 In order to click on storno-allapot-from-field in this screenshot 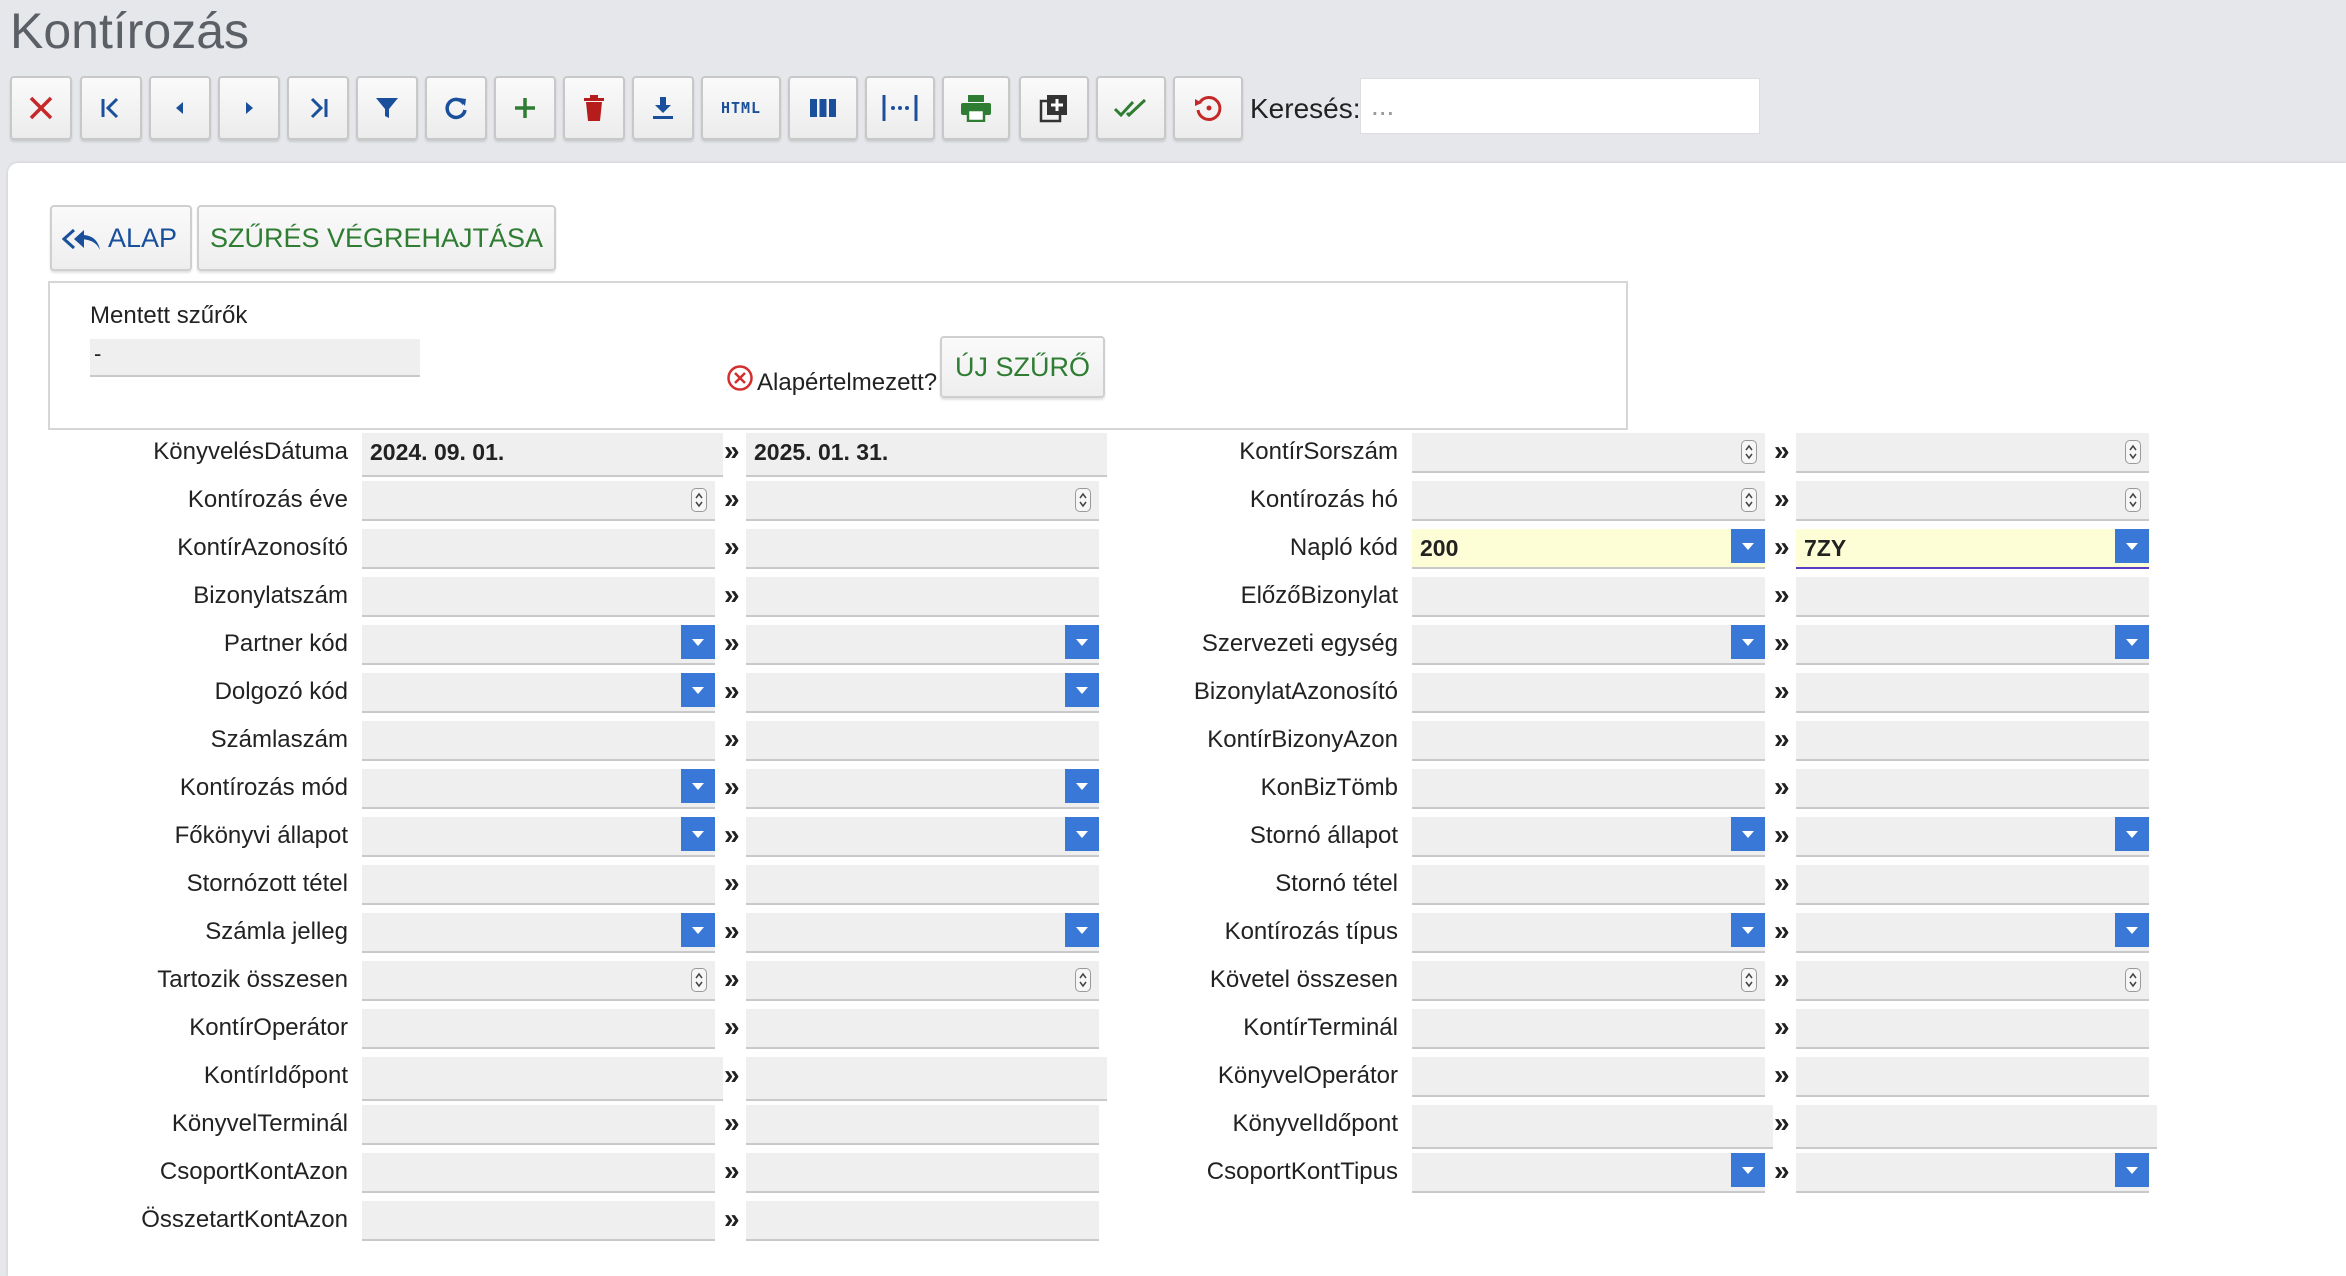, I will do `click(1588, 837)`.